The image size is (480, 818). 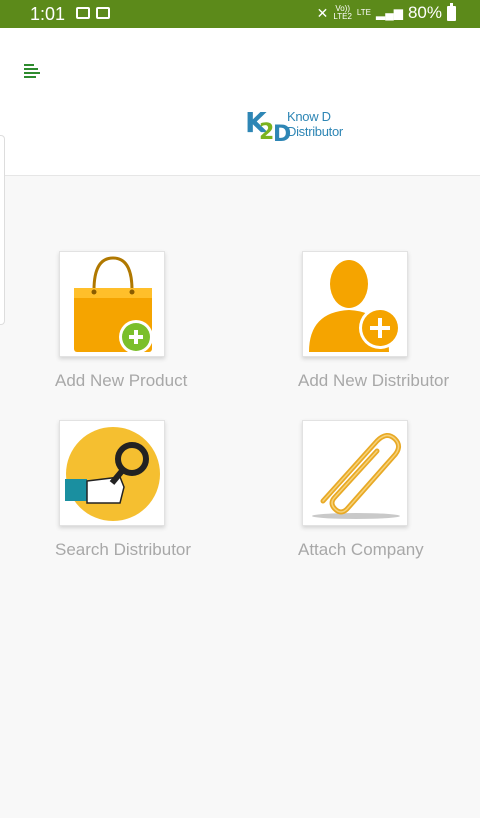 I want to click on drawer-edge-handle, so click(x=2, y=230).